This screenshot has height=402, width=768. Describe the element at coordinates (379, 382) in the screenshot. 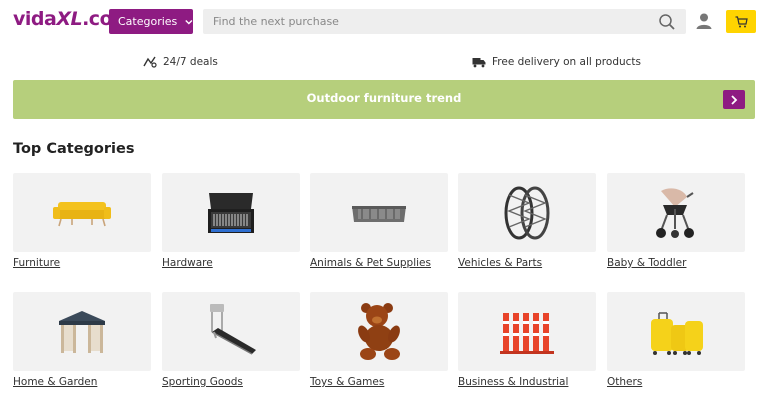

I see `category-label: Toys & Games` at that location.